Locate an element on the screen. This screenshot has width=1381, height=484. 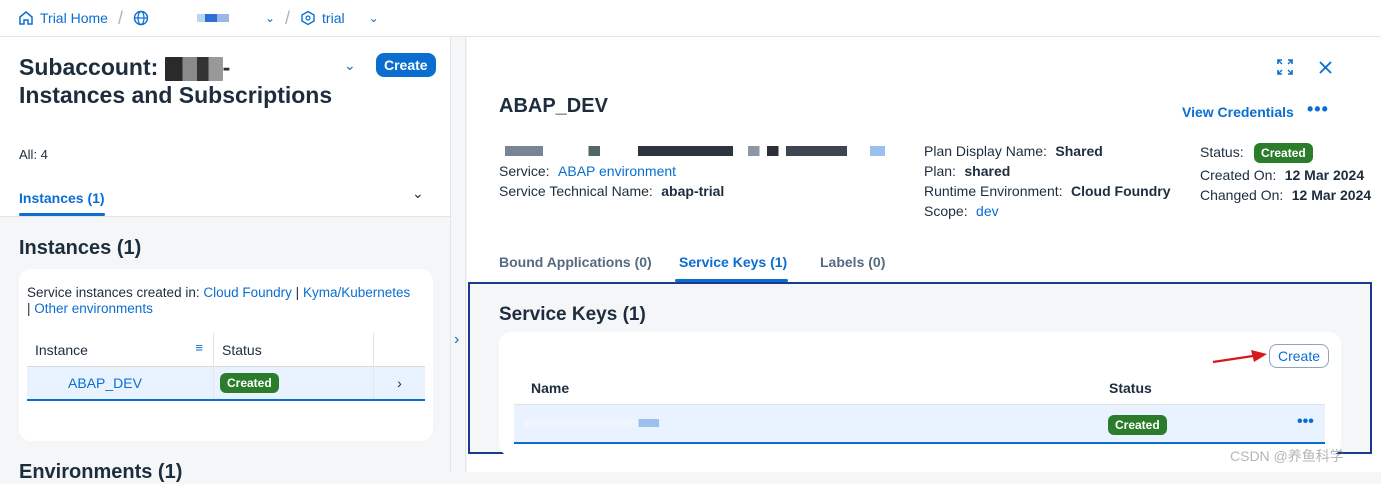
other-environments-link: Other environments is located at coordinates (93, 308).